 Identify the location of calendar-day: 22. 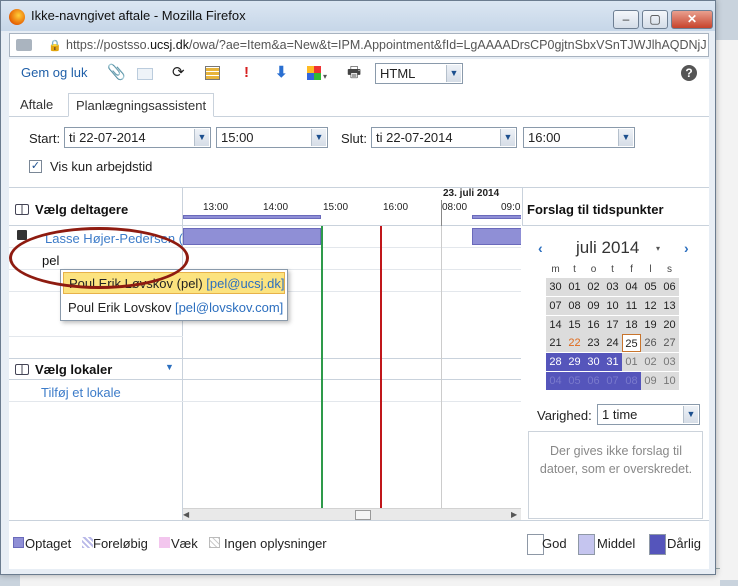
(574, 343).